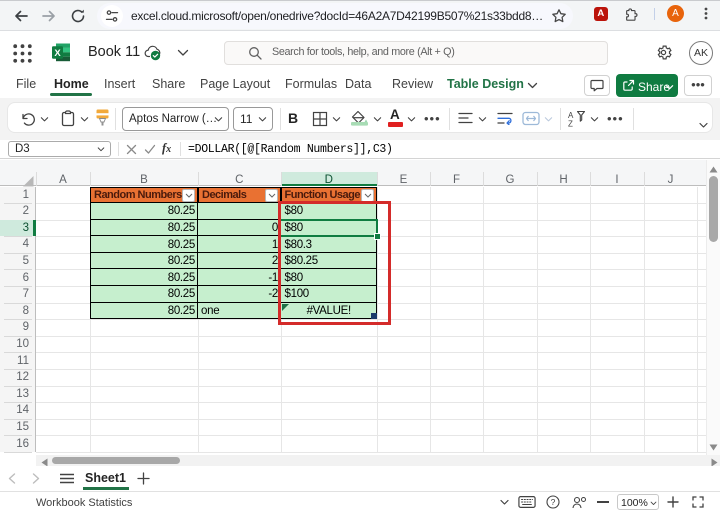  I want to click on svg-text: X, so click(57, 53).